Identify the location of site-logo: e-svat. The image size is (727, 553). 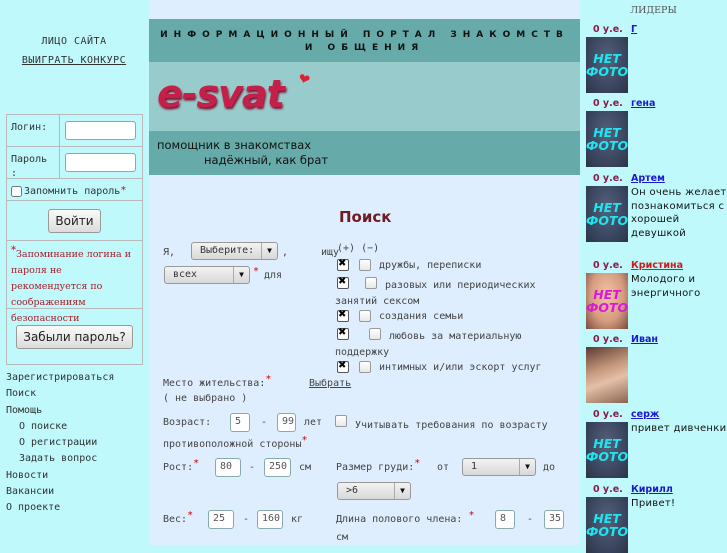
(221, 94).